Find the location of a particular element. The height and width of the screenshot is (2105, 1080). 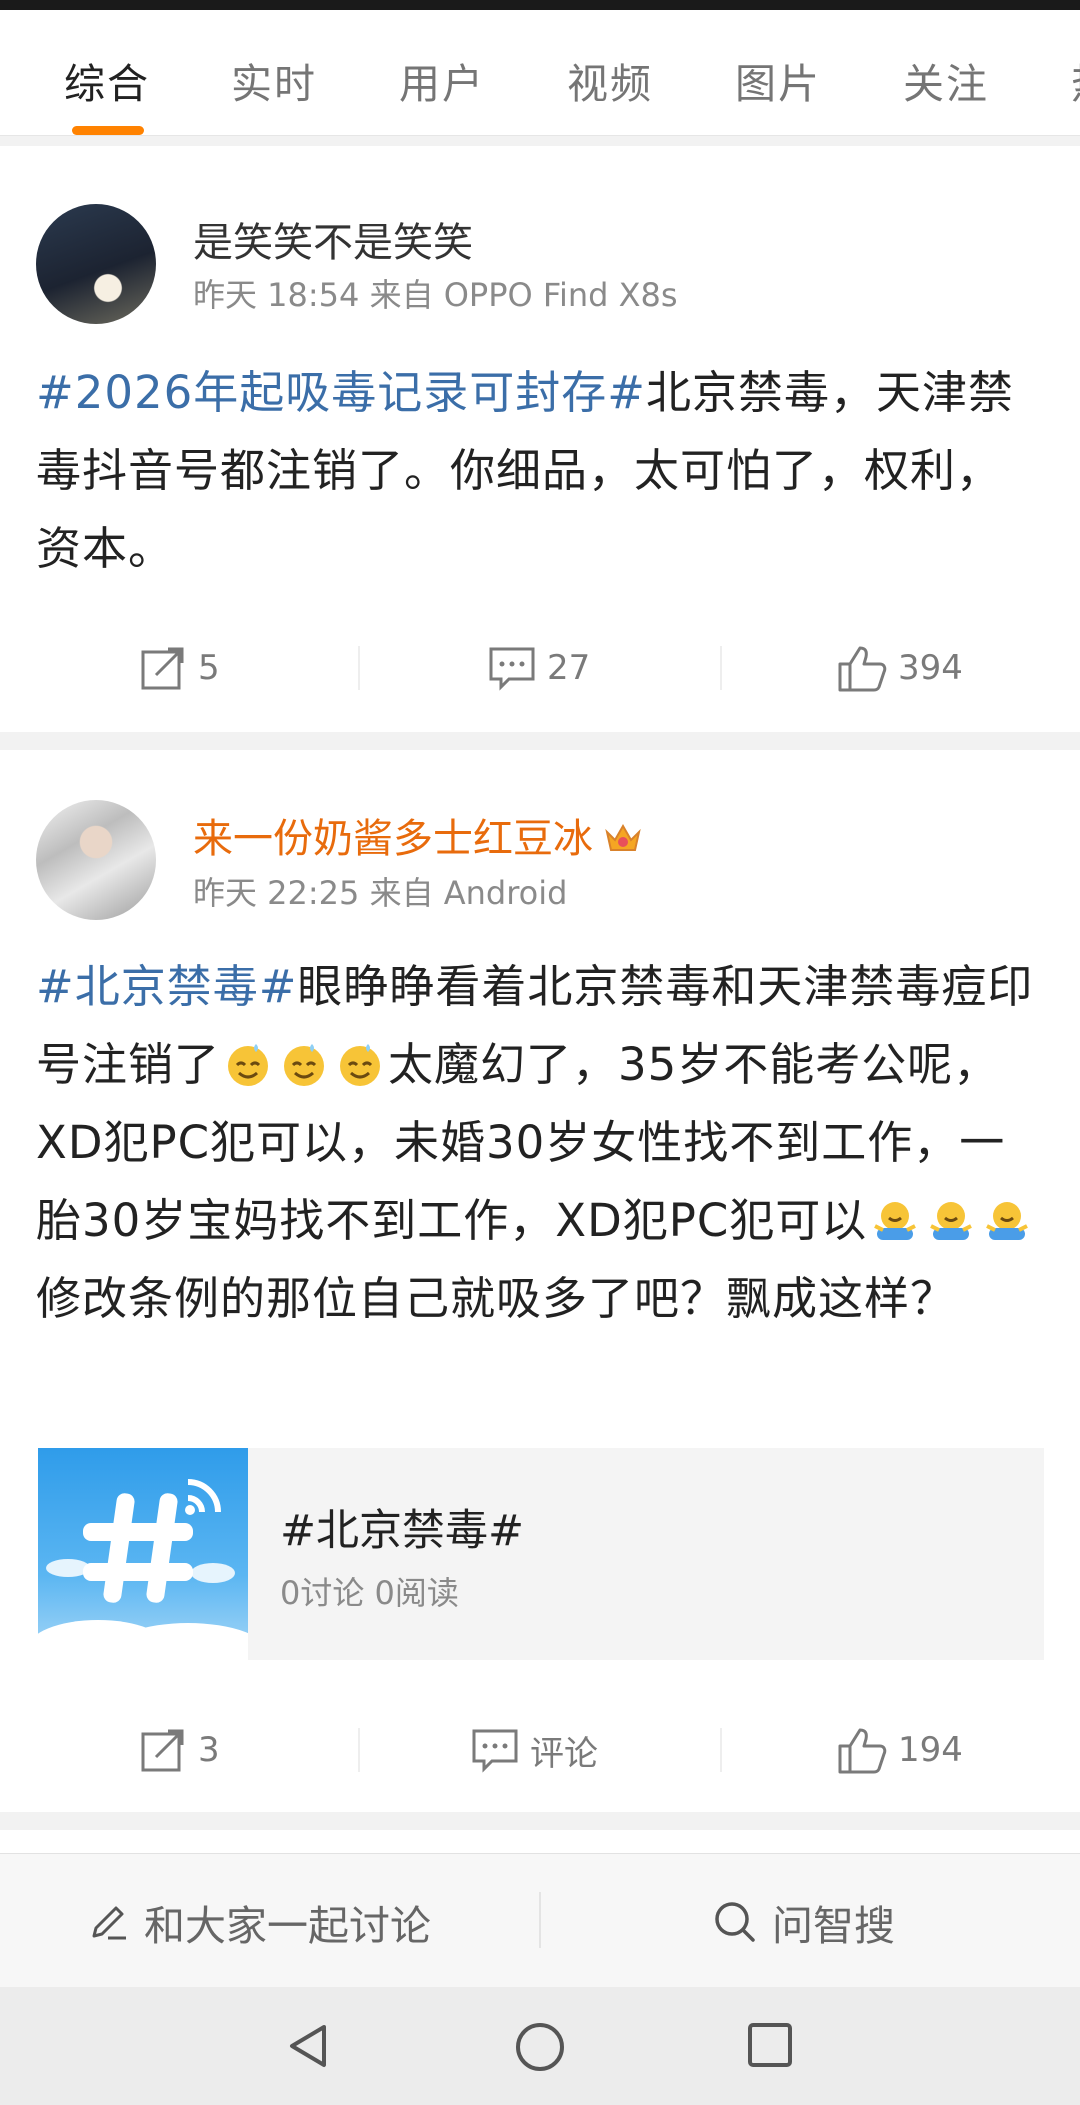

action-bar: 3 评论 194 is located at coordinates (540, 1750).